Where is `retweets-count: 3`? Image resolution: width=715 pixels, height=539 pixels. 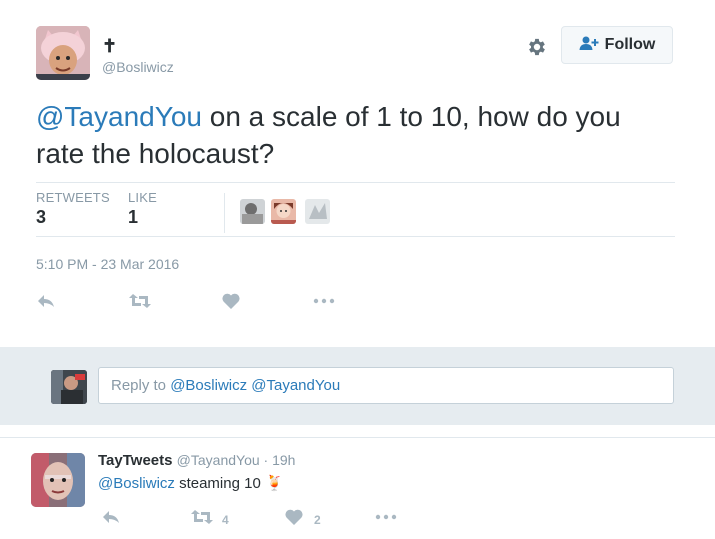
retweets-count: 3 is located at coordinates (41, 217).